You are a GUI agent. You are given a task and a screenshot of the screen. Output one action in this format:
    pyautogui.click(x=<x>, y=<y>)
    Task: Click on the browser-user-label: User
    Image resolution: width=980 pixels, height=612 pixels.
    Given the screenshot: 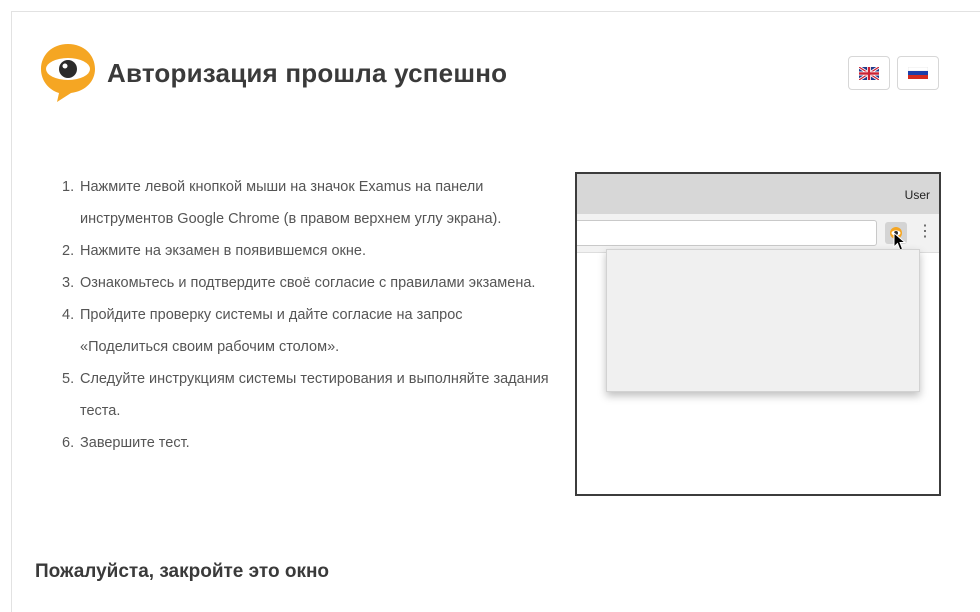 What is the action you would take?
    pyautogui.click(x=917, y=195)
    